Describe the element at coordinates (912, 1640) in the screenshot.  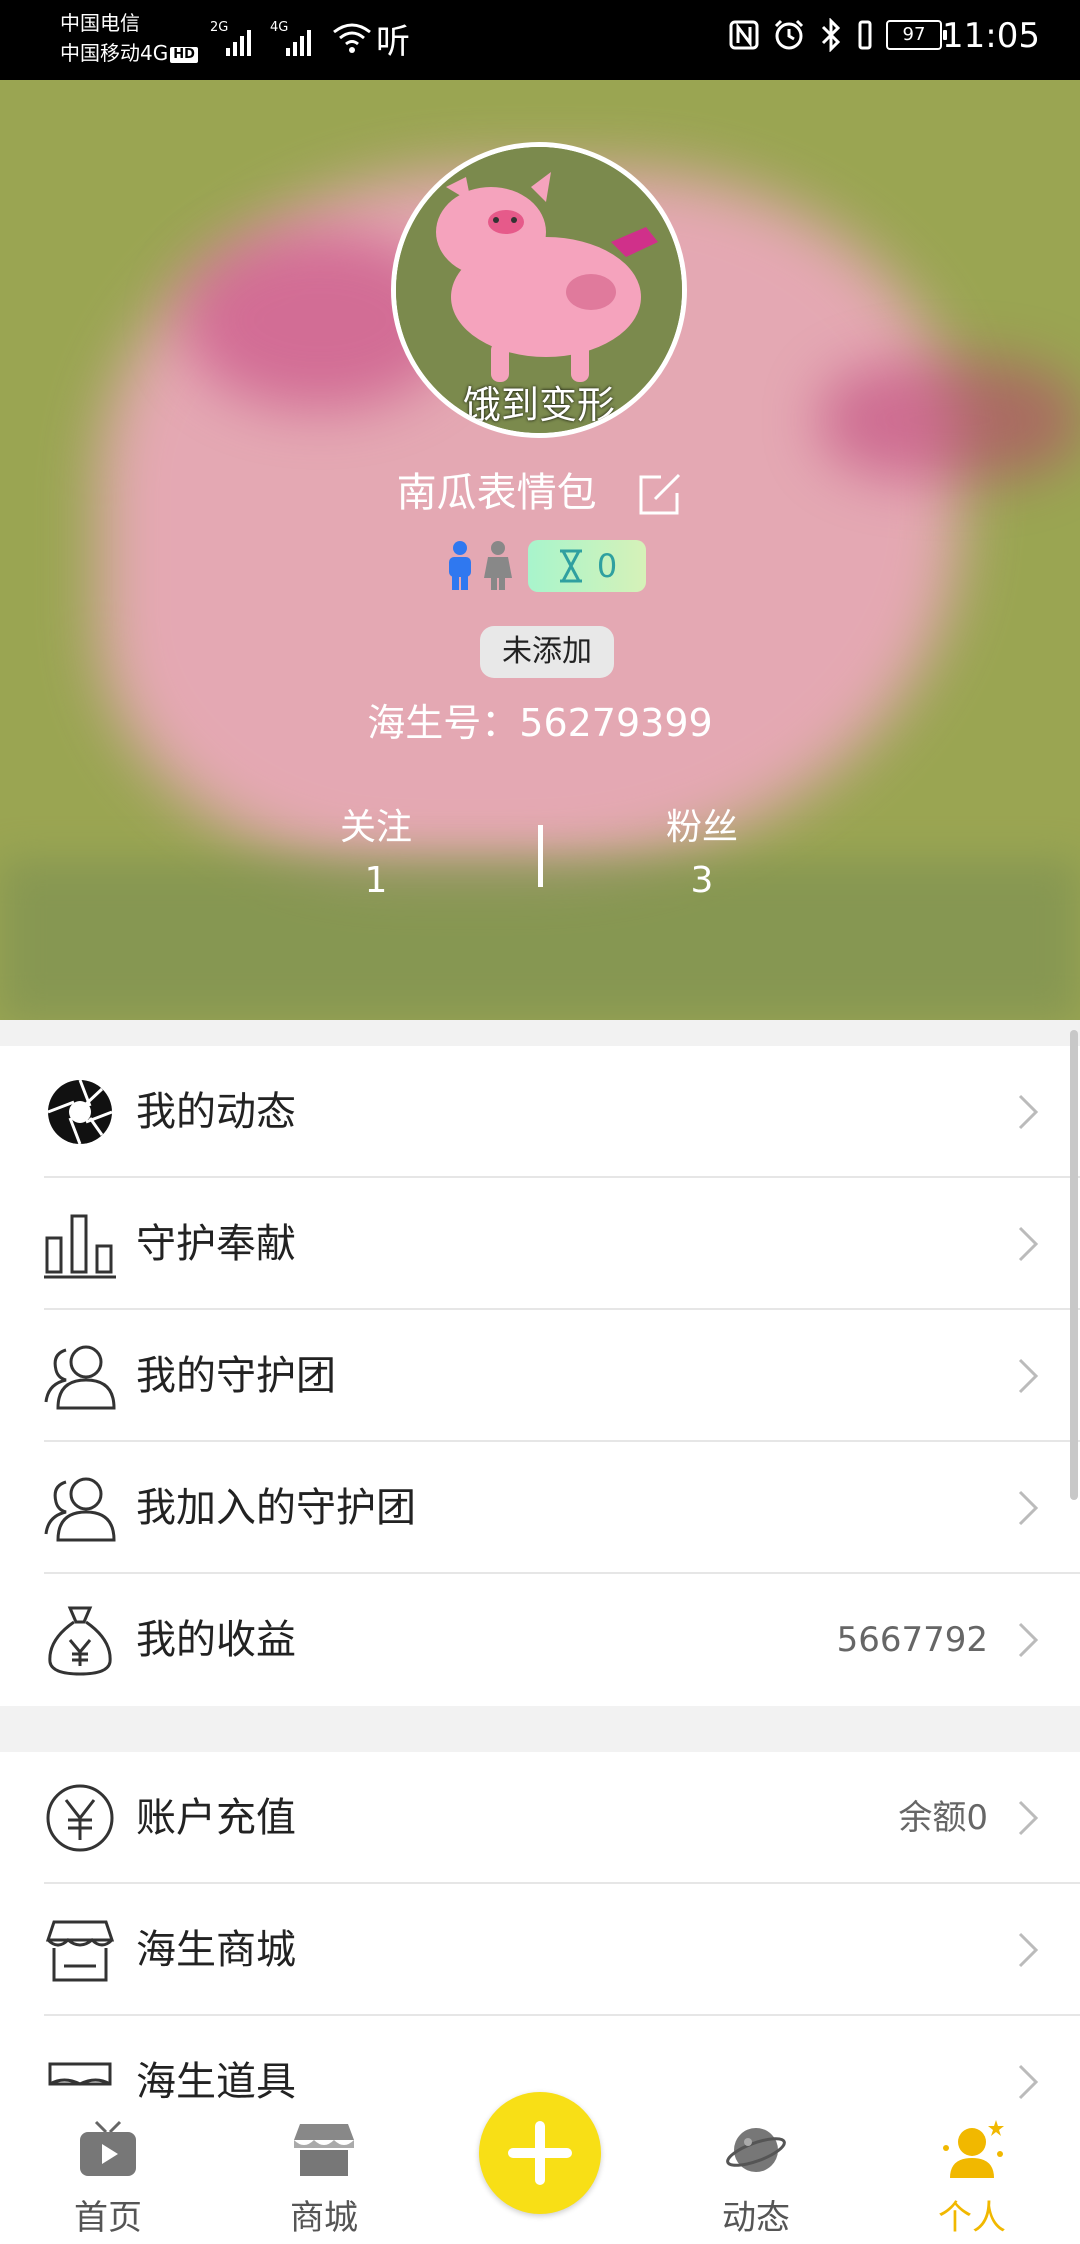
I see `earnings-value: 5667792` at that location.